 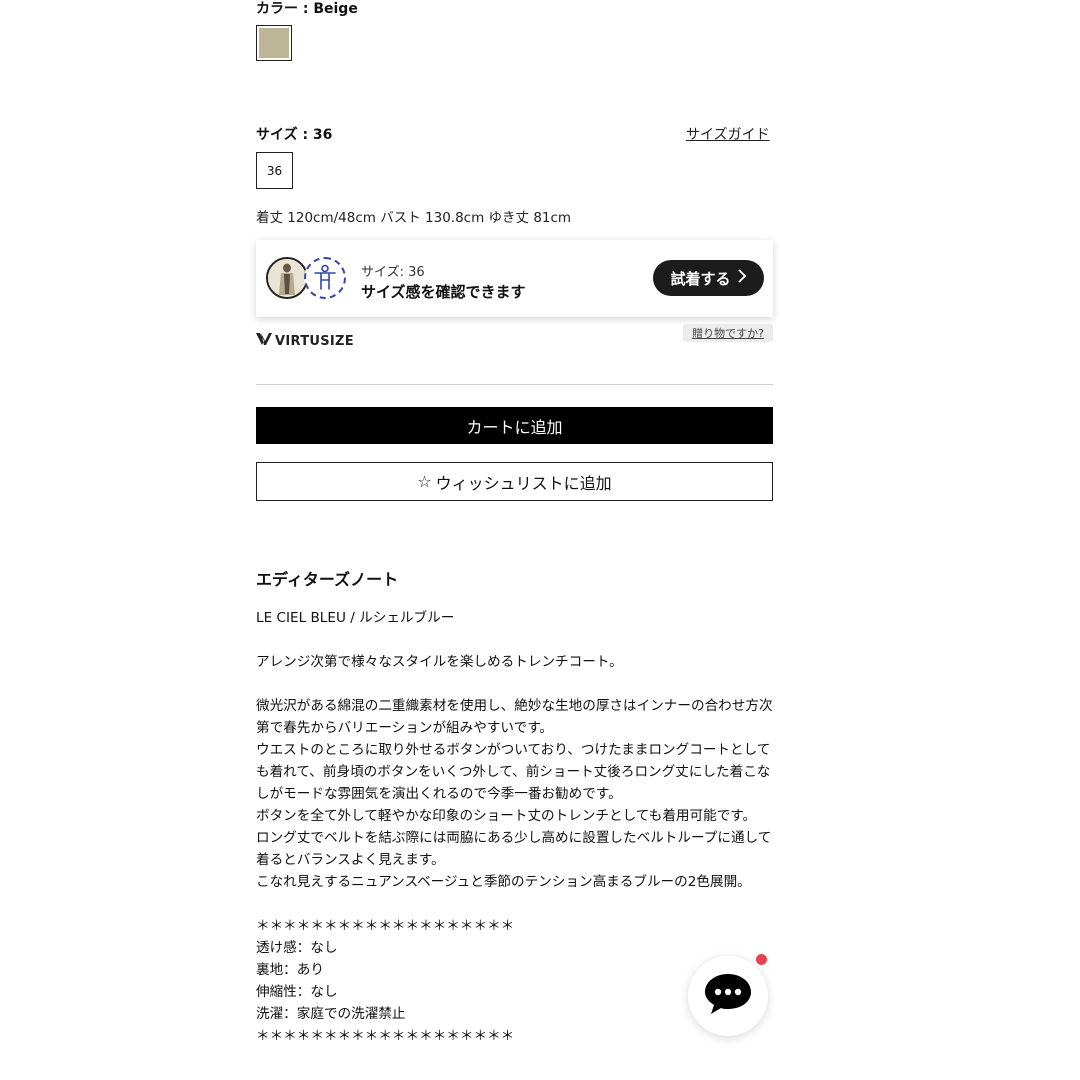 I want to click on brand-line: LE CIEL BLEU / ルシェルブルー, so click(x=355, y=618).